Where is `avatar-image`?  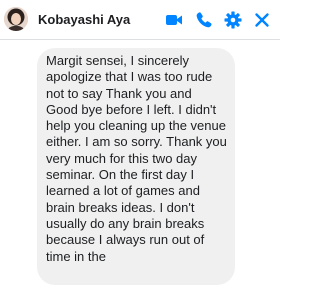
avatar-image is located at coordinates (16, 19).